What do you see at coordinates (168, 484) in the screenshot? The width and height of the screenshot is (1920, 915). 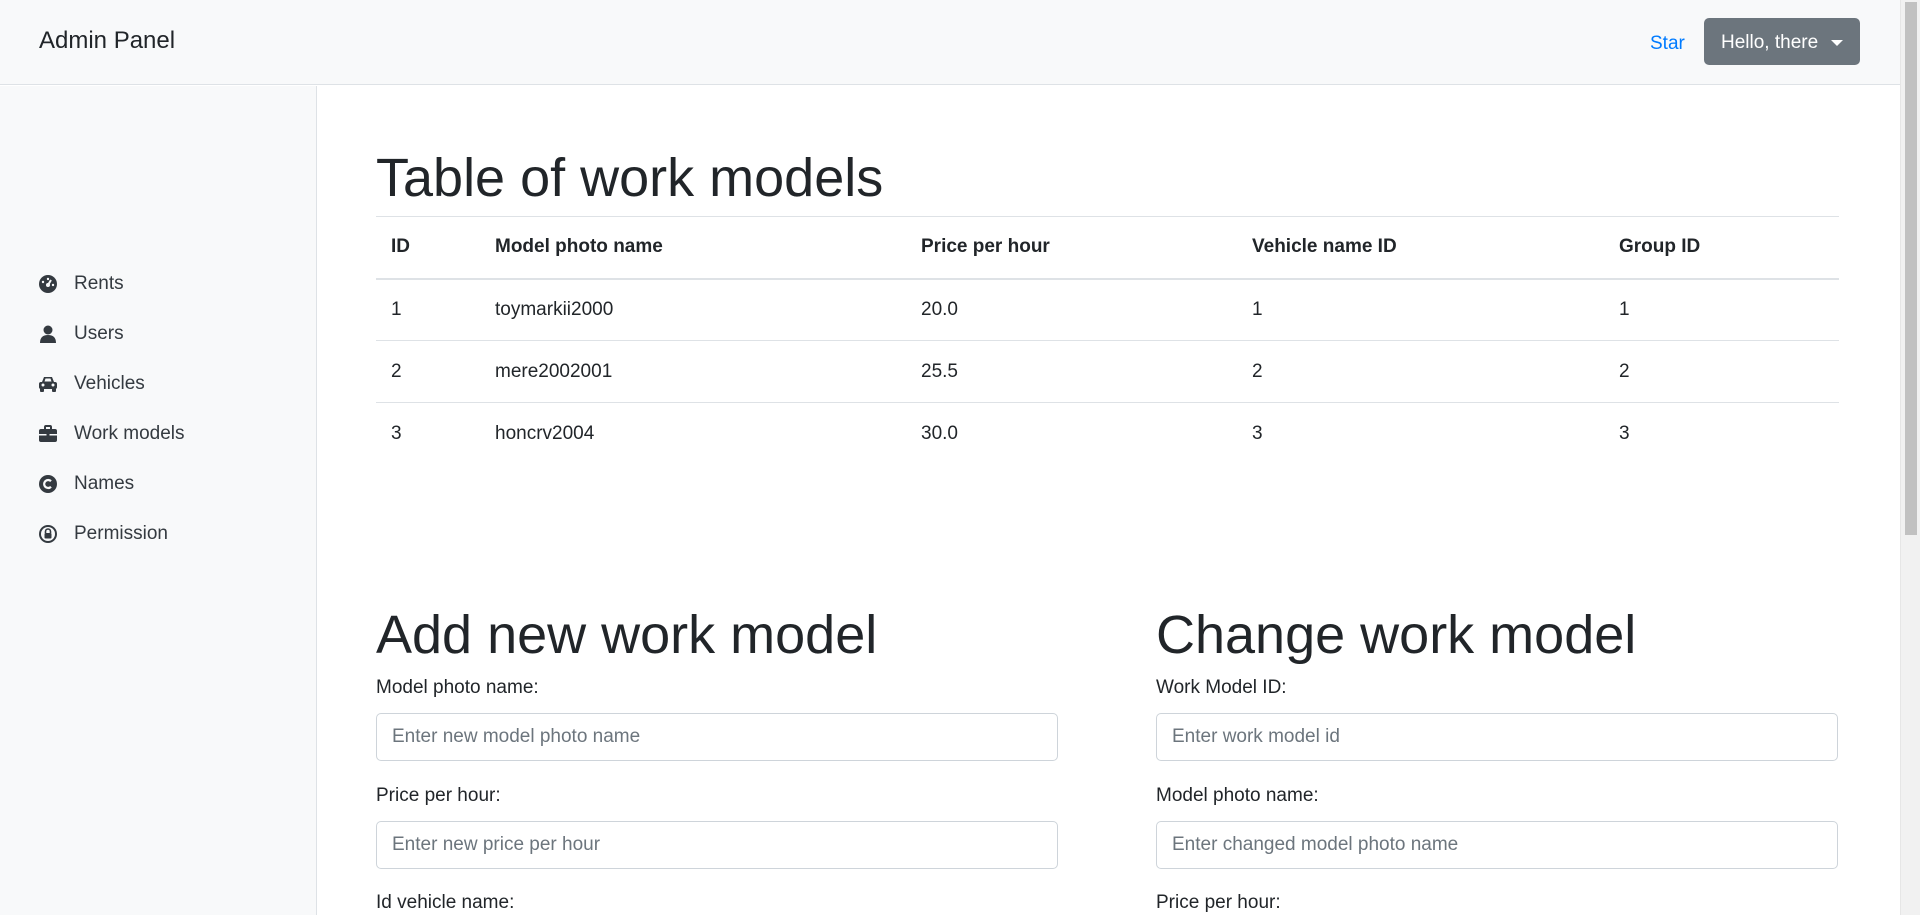 I see `sidebar-item-names: Names` at bounding box center [168, 484].